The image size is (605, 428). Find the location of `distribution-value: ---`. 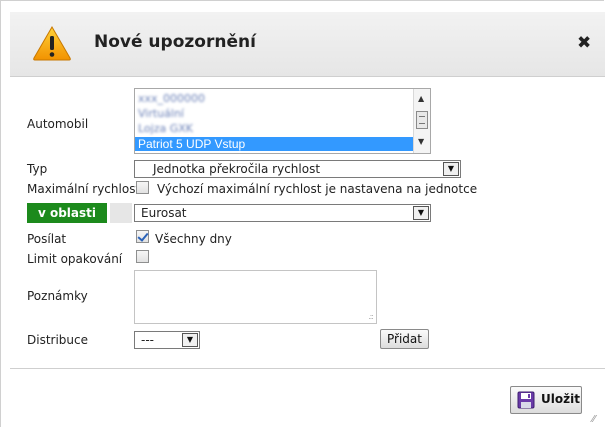

distribution-value: --- is located at coordinates (147, 340).